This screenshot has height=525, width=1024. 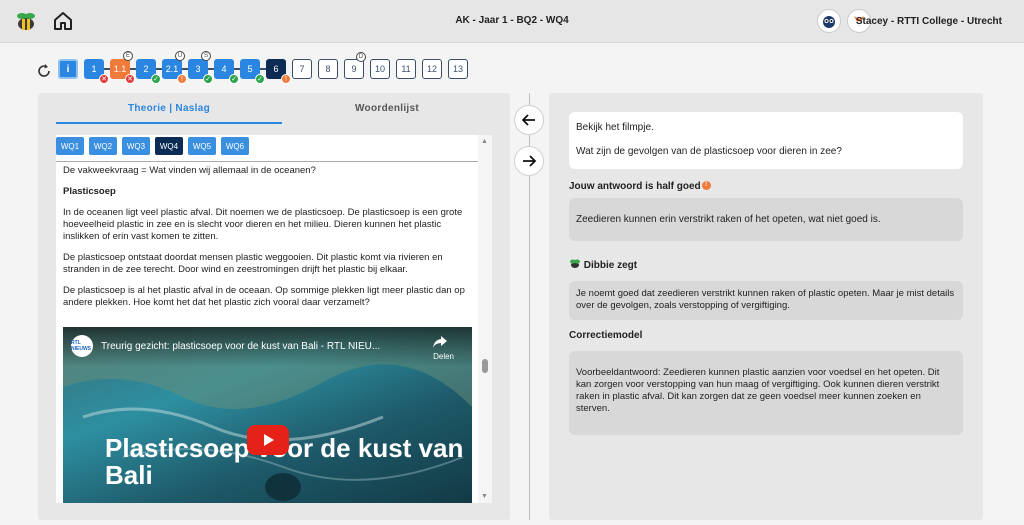 I want to click on step-marker: U, so click(x=180, y=56).